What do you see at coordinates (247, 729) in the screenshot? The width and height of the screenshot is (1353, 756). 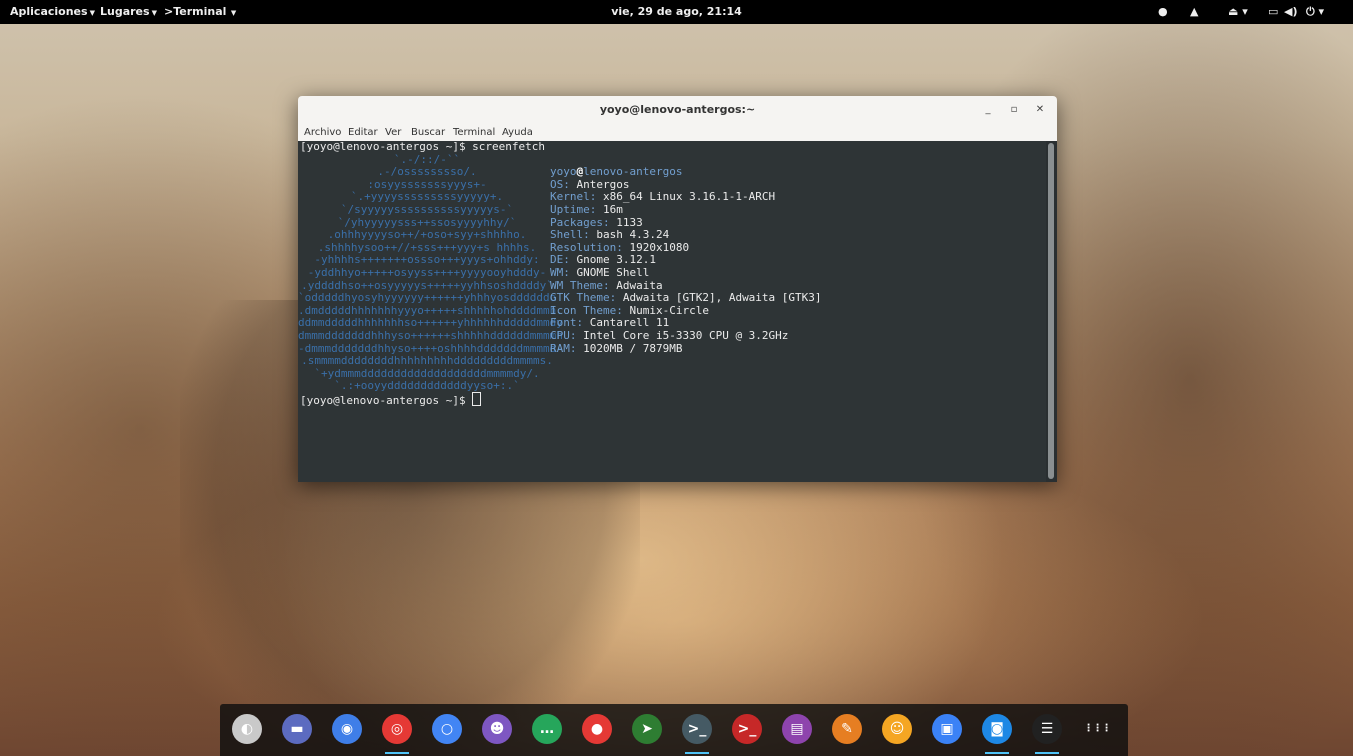 I see `settings-toggle-icon: ◐` at bounding box center [247, 729].